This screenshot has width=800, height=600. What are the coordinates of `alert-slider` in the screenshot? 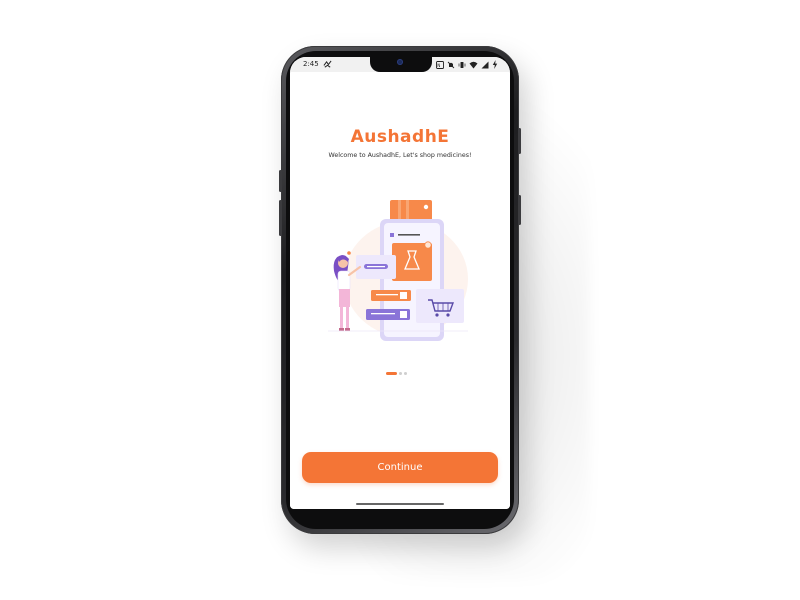 It's located at (519, 141).